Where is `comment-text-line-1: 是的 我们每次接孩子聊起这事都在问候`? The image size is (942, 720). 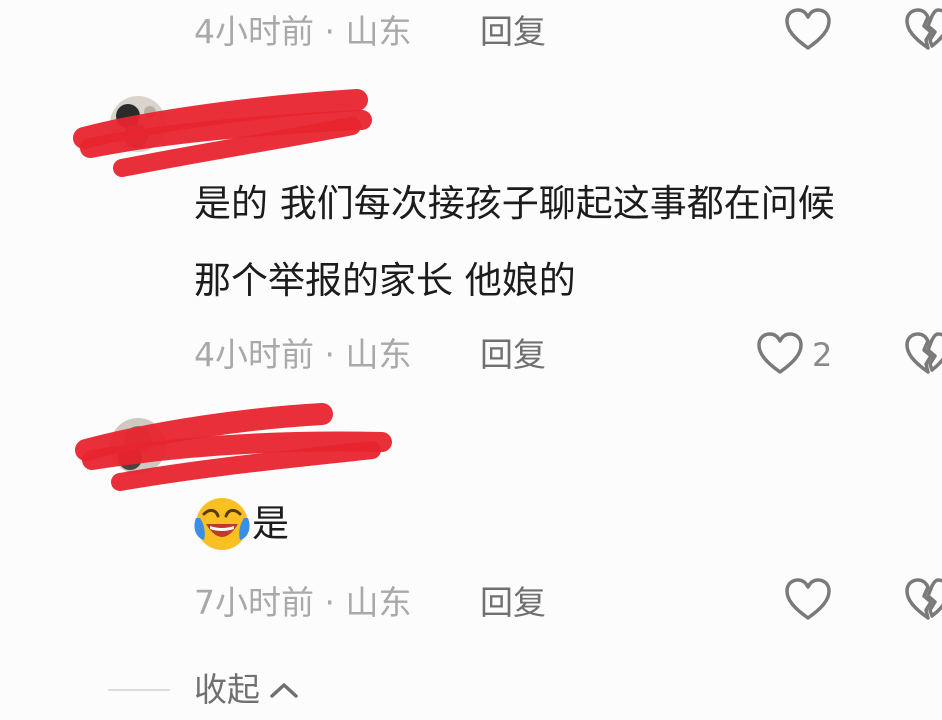
comment-text-line-1: 是的 我们每次接孩子聊起这事都在问候 is located at coordinates (514, 203).